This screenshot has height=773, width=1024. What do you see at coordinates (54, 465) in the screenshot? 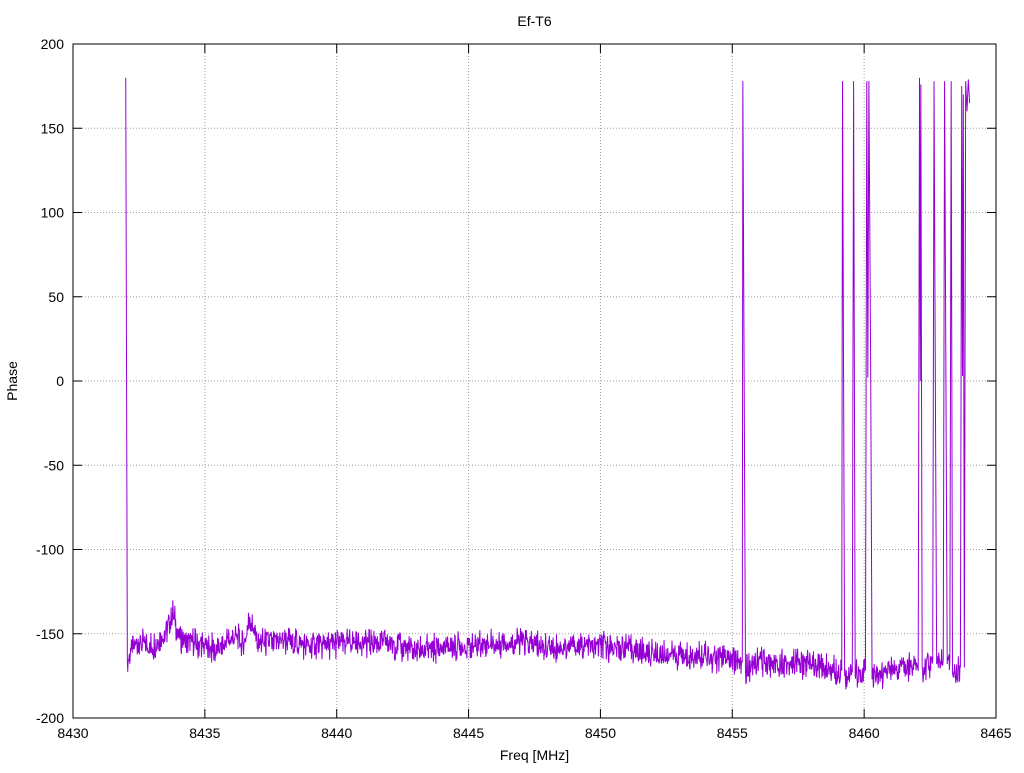
I see `y-tick-label: -50` at bounding box center [54, 465].